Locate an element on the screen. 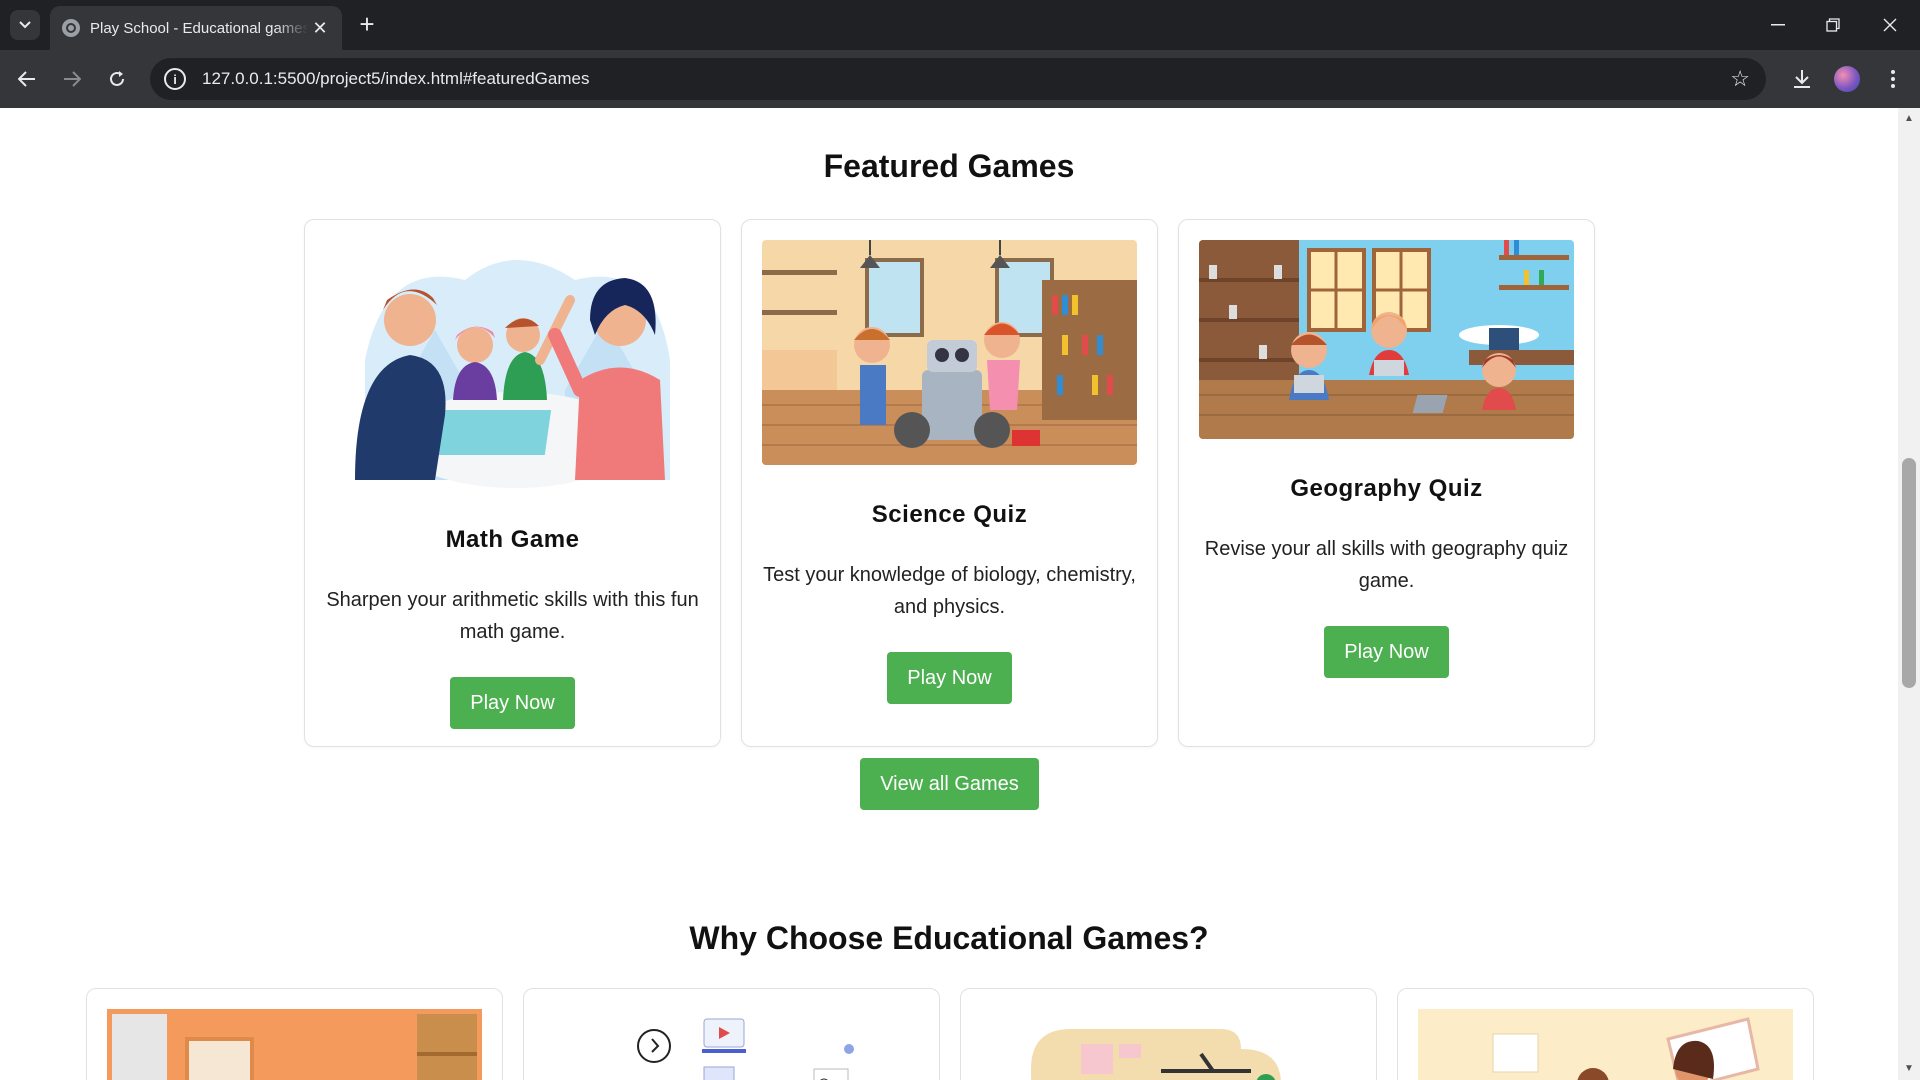 This screenshot has height=1080, width=1920. back-icon is located at coordinates (27, 79).